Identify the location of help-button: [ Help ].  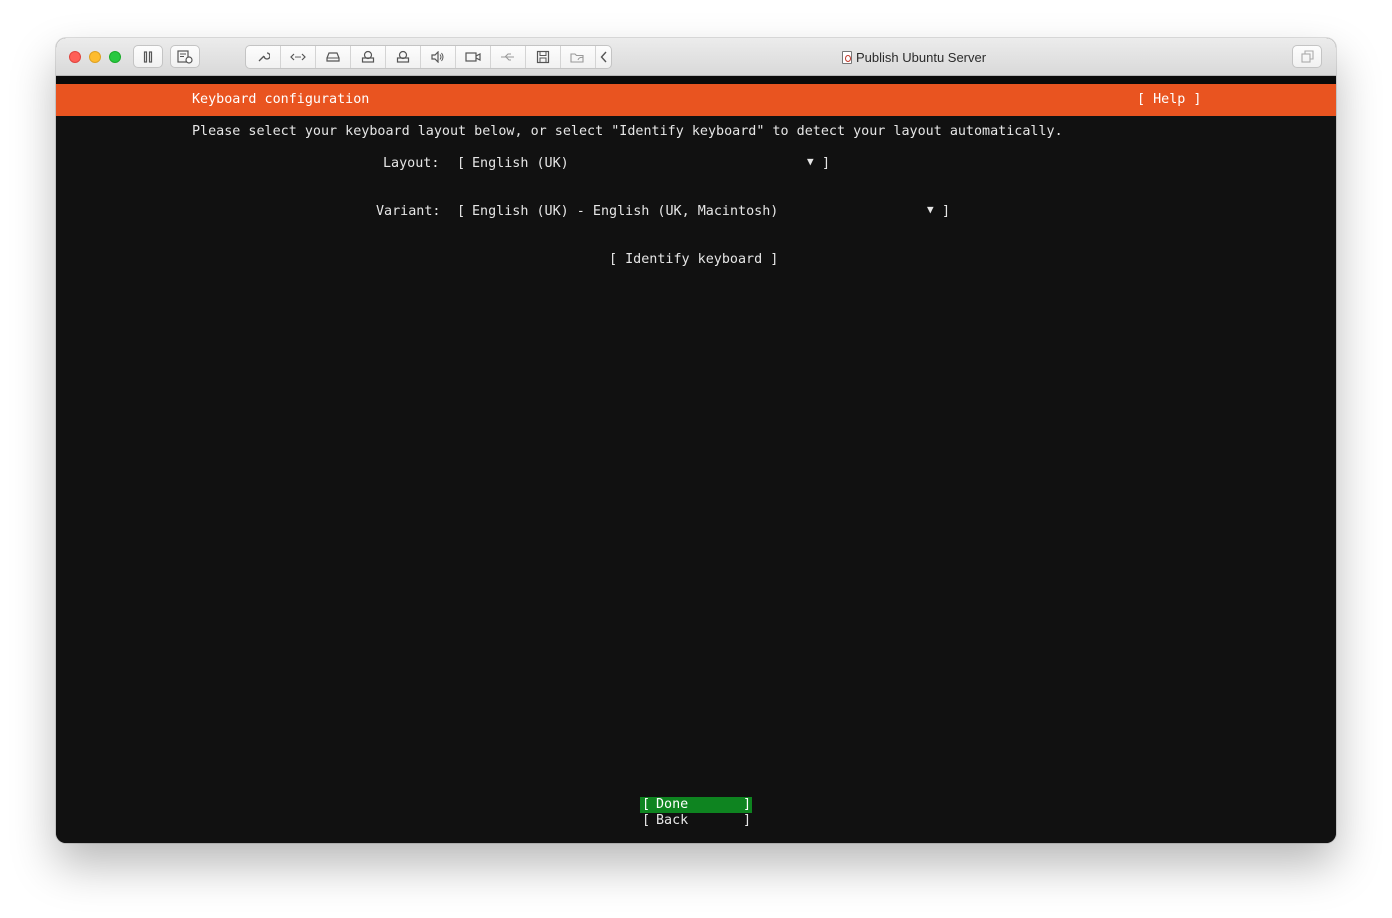
(1169, 100).